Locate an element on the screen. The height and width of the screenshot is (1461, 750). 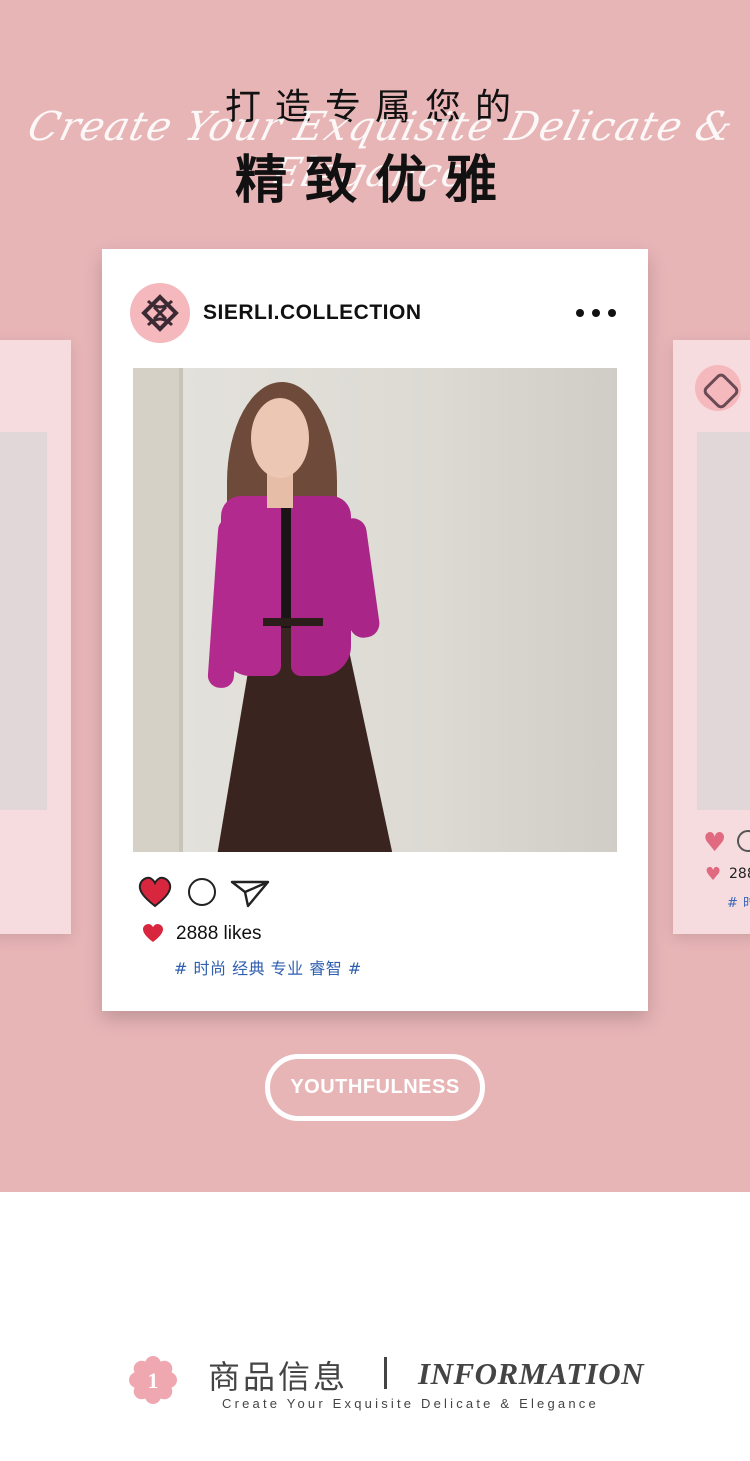
divider is located at coordinates (385, 1373).